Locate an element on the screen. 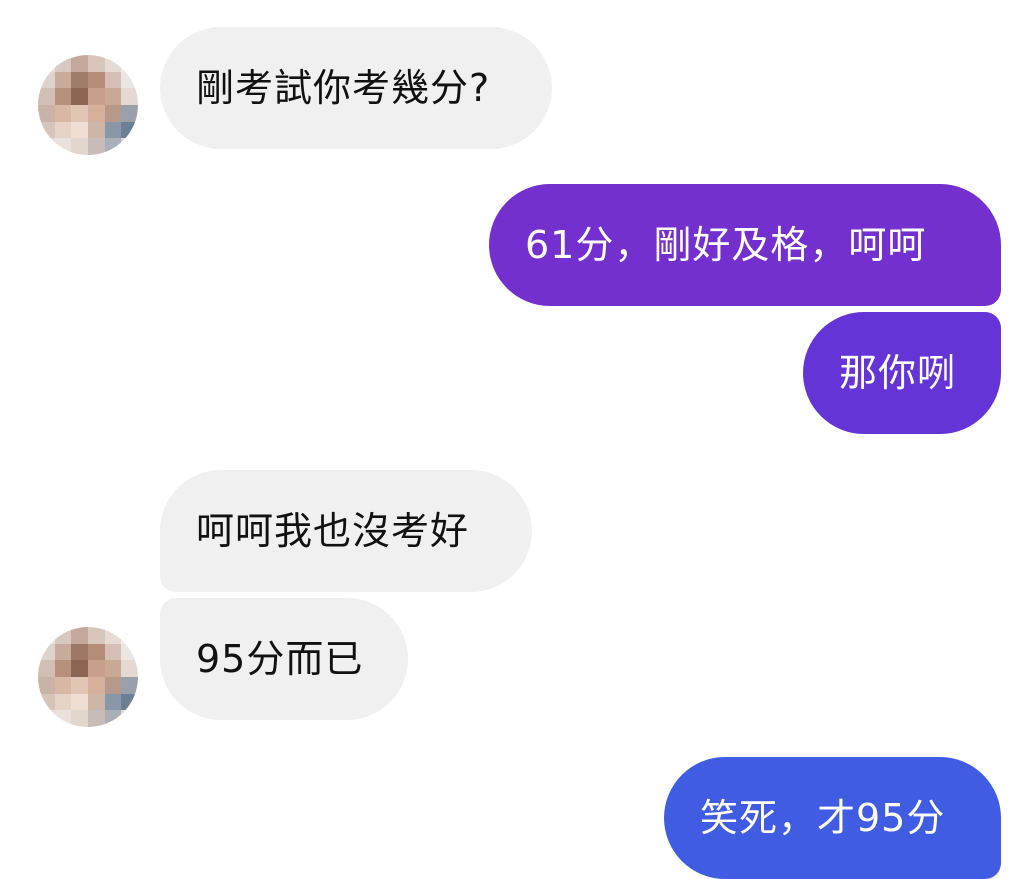 The width and height of the screenshot is (1024, 879). message-text: 61分，剛好及格，呵呵 is located at coordinates (726, 245).